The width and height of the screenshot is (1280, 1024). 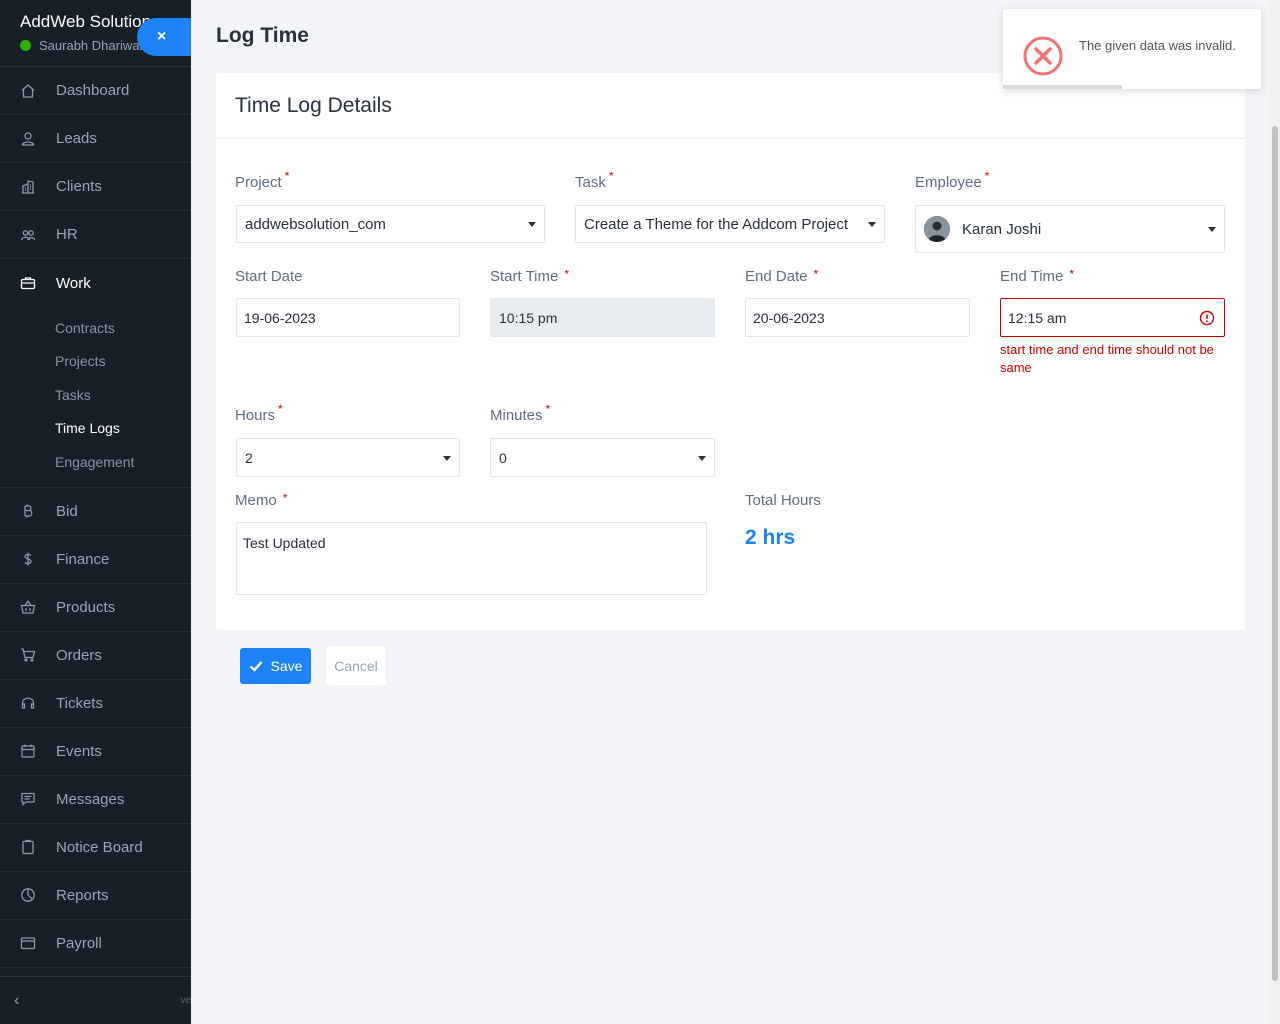 I want to click on task-select: Create a Theme for the Addcom Project, so click(x=730, y=224).